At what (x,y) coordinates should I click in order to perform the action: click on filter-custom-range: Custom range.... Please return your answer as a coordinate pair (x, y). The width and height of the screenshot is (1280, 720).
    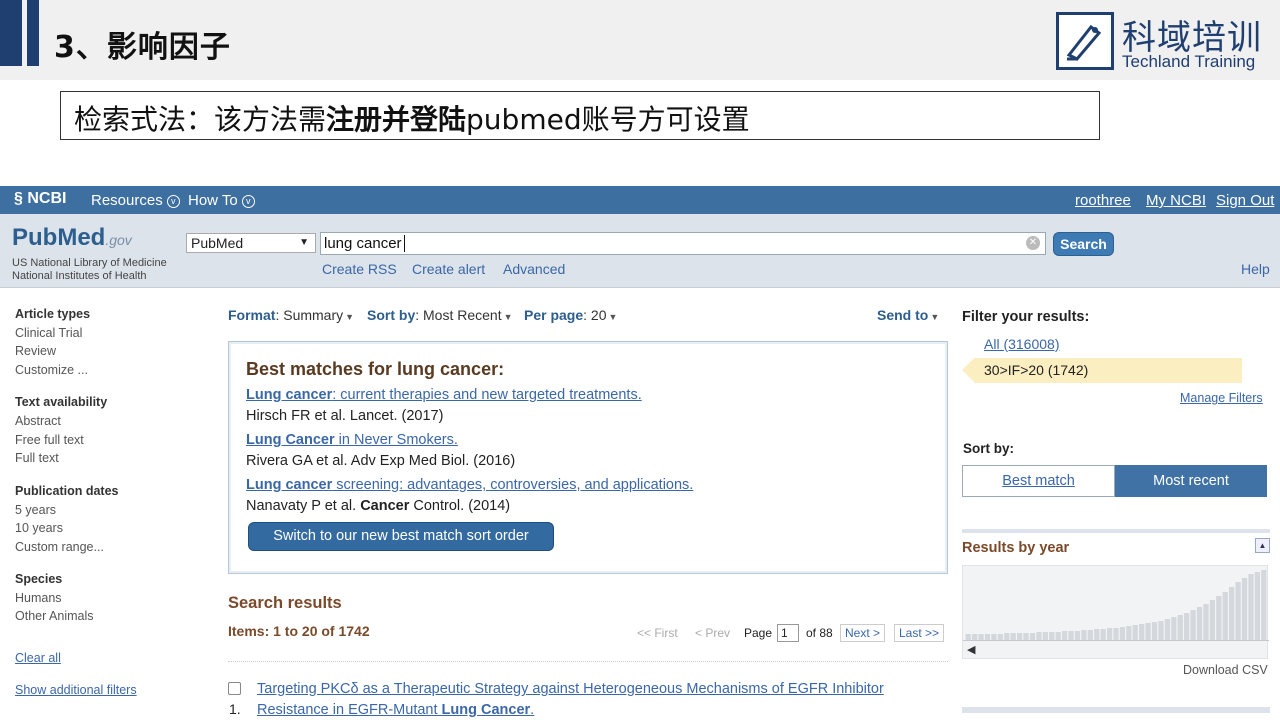
    Looking at the image, I should click on (59, 547).